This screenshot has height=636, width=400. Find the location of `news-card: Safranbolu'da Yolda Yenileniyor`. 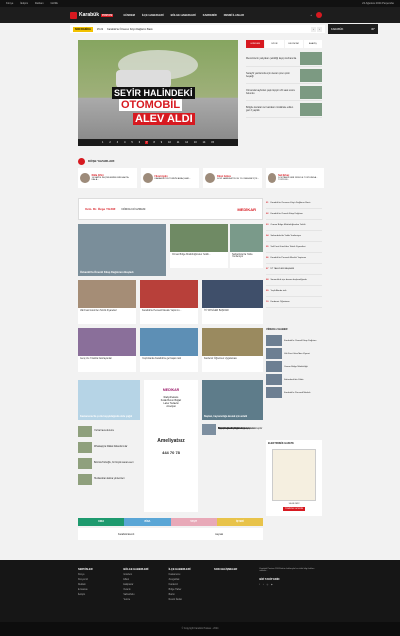

news-card: Safranbolu'da Yolda Yenileniyor is located at coordinates (246, 246).